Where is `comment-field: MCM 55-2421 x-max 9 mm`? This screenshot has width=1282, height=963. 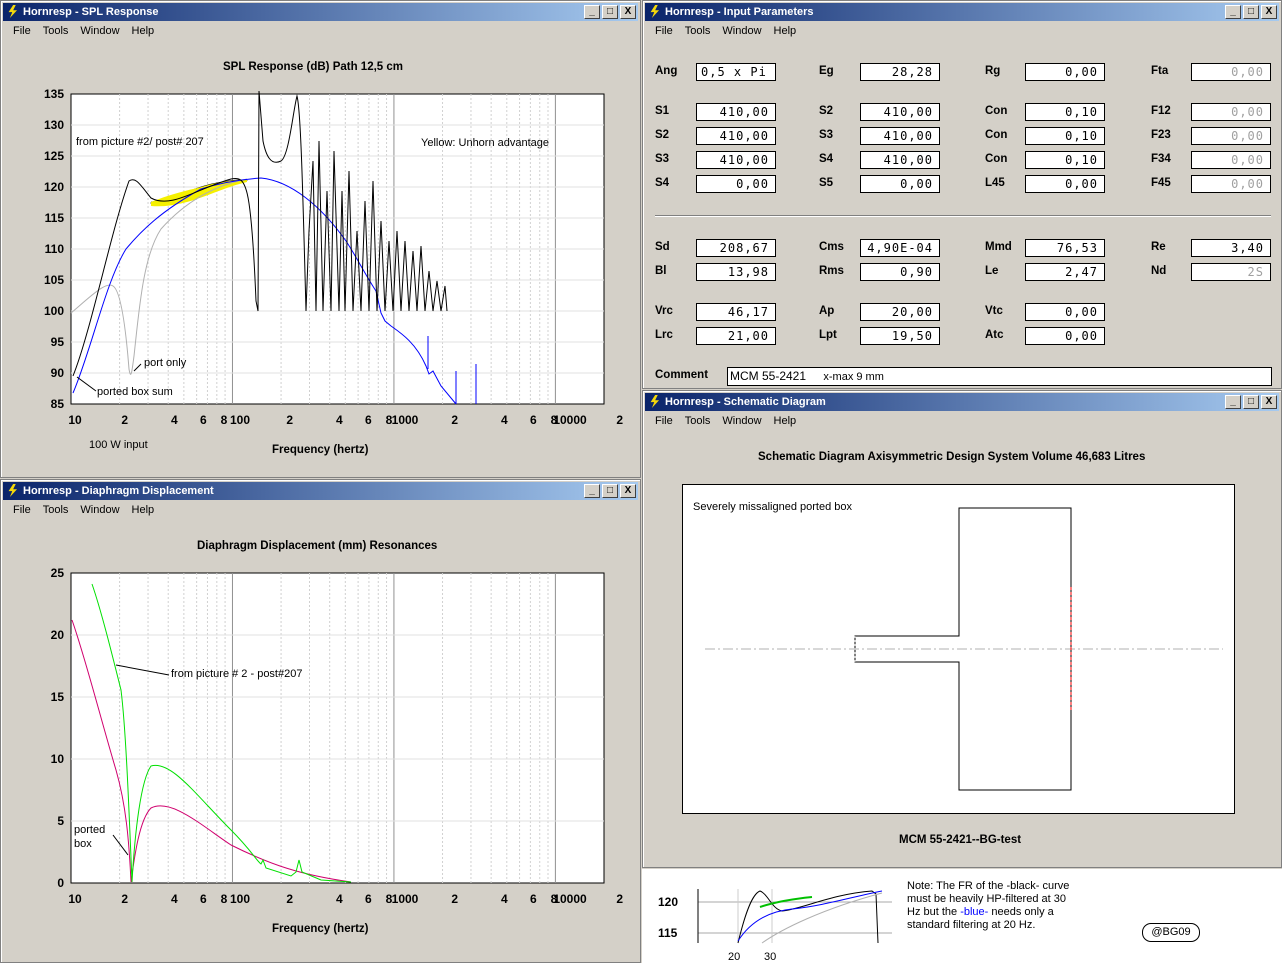
comment-field: MCM 55-2421 x-max 9 mm is located at coordinates (999, 376).